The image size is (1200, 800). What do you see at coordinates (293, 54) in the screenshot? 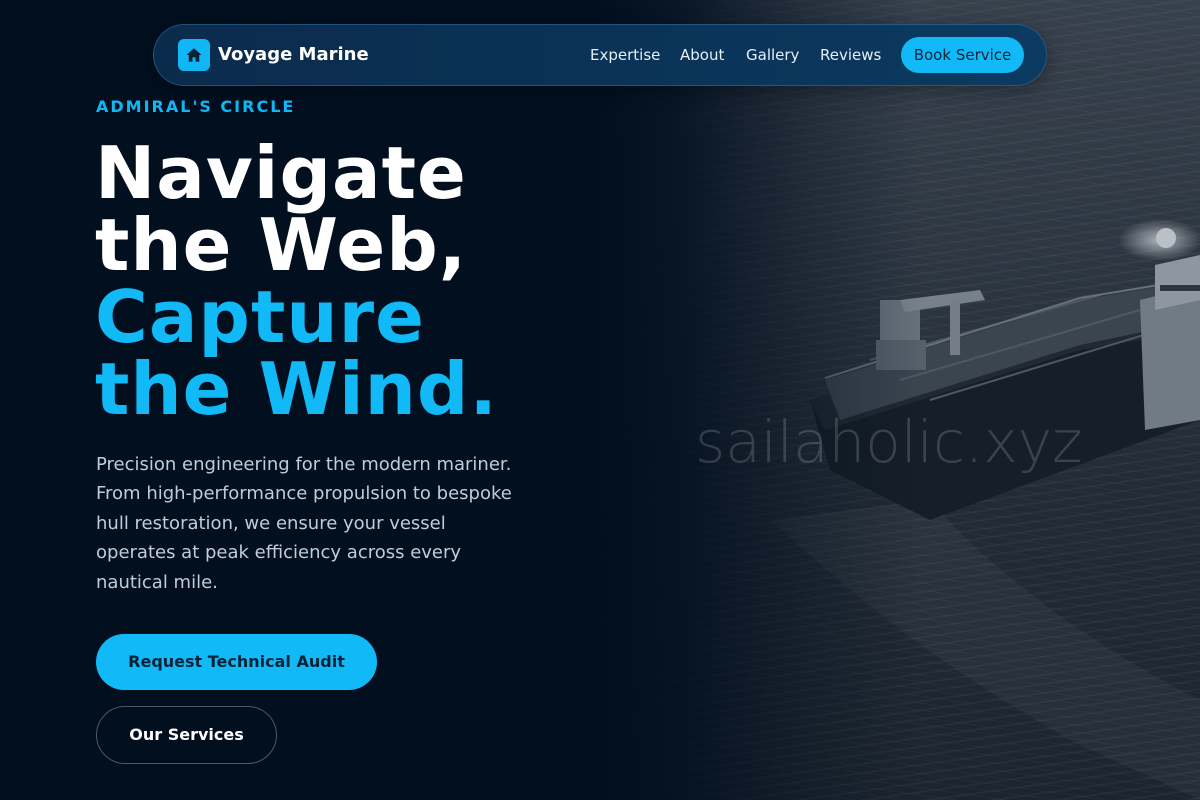
I see `brand-name: Voyage Marine` at bounding box center [293, 54].